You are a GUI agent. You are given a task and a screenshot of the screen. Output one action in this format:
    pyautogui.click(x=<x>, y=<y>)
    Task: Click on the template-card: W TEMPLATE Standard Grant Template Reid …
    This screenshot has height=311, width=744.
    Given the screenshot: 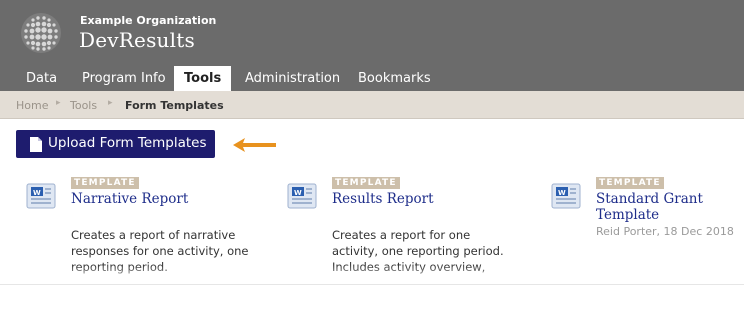 What is the action you would take?
    pyautogui.click(x=646, y=222)
    